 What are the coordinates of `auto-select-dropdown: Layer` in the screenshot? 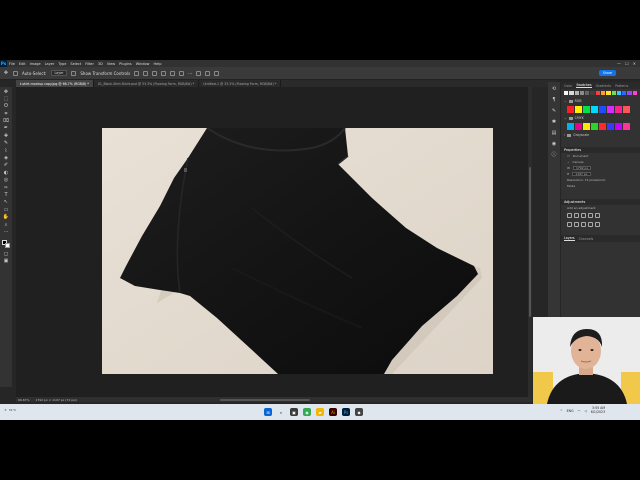 It's located at (59, 73).